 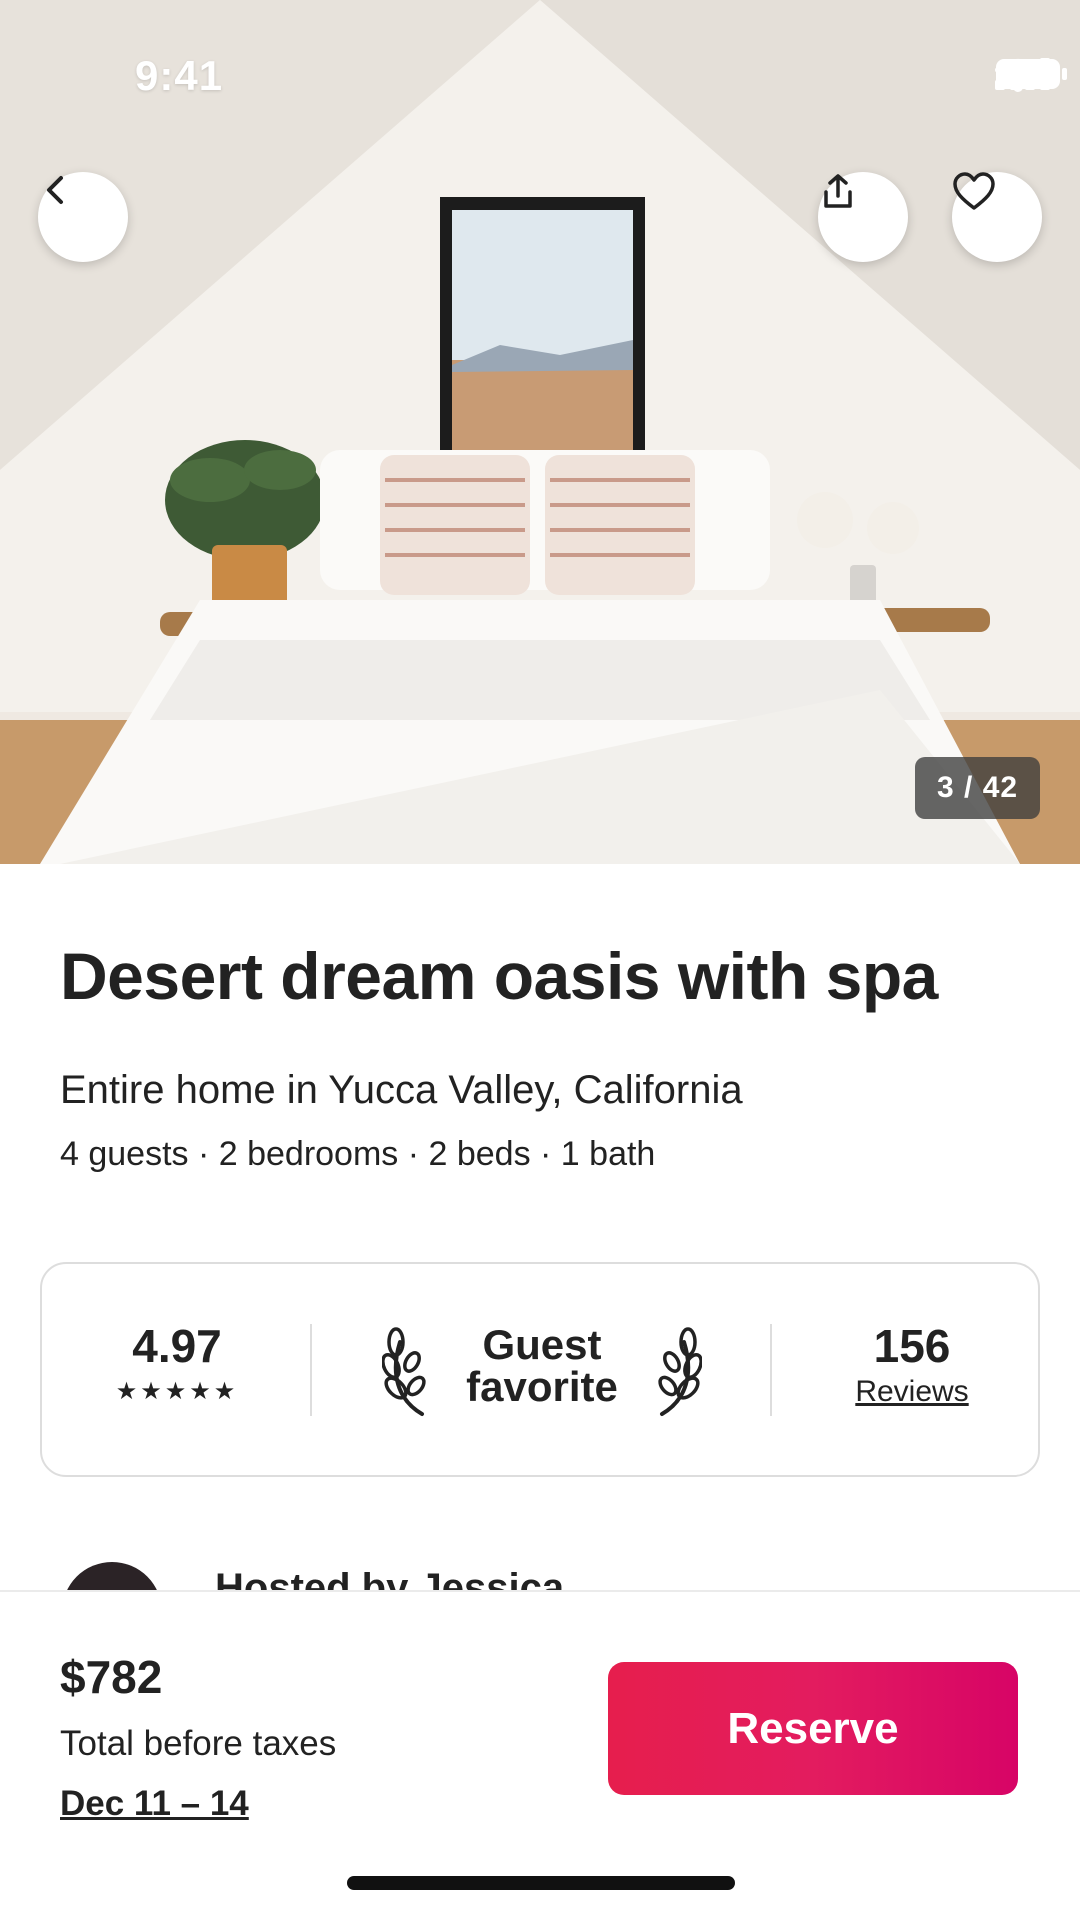 What do you see at coordinates (83, 217) in the screenshot?
I see `back-button` at bounding box center [83, 217].